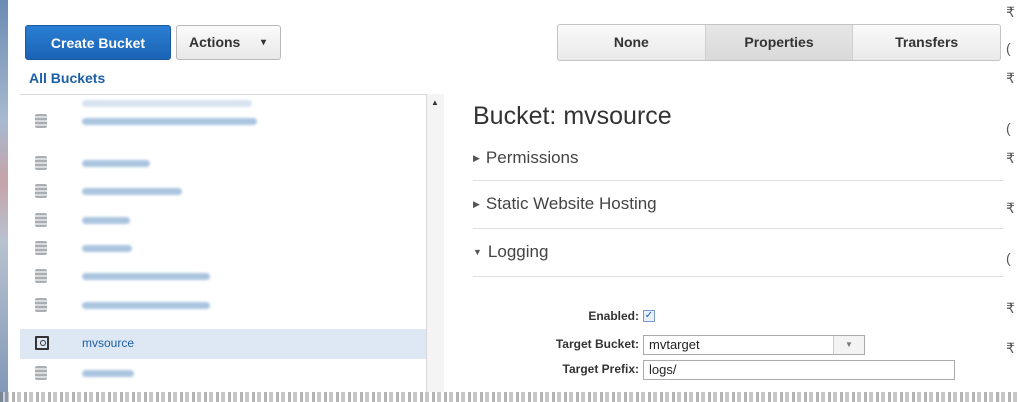  Describe the element at coordinates (754, 345) in the screenshot. I see `target-bucket-select: mvtarget ▼` at that location.